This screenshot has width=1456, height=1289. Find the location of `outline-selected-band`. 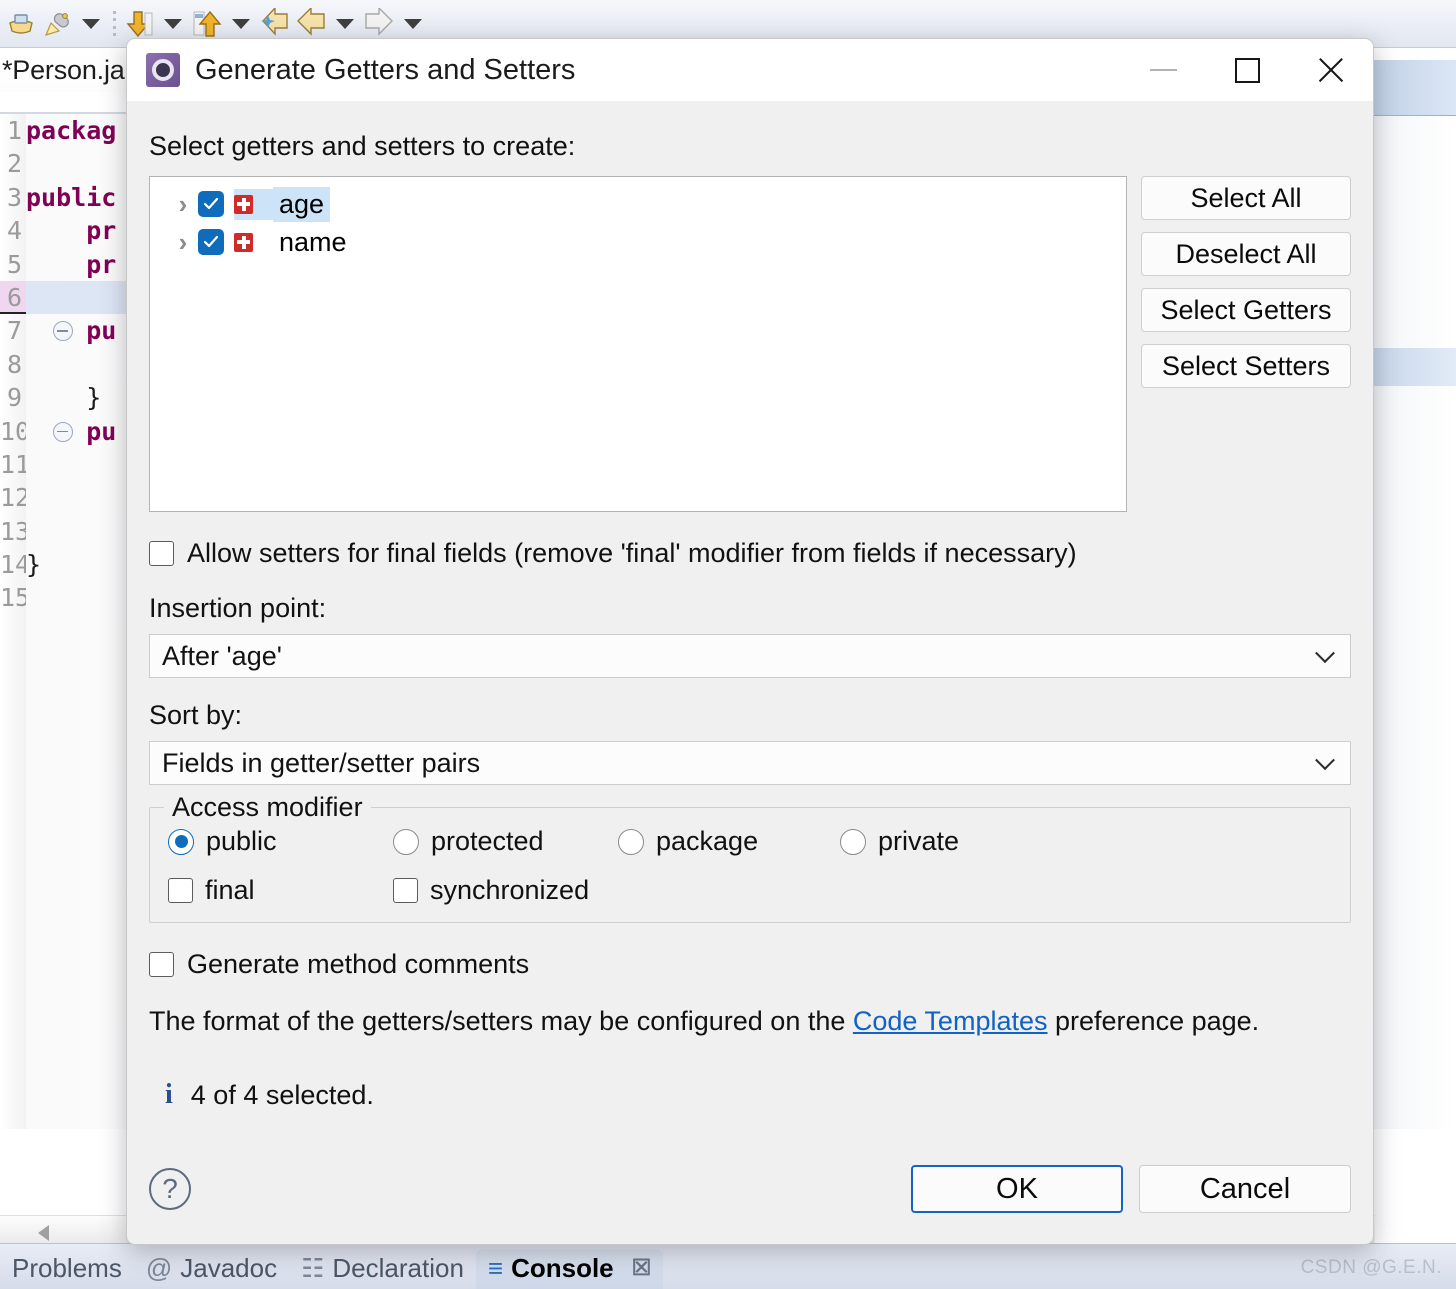

outline-selected-band is located at coordinates (1409, 367).